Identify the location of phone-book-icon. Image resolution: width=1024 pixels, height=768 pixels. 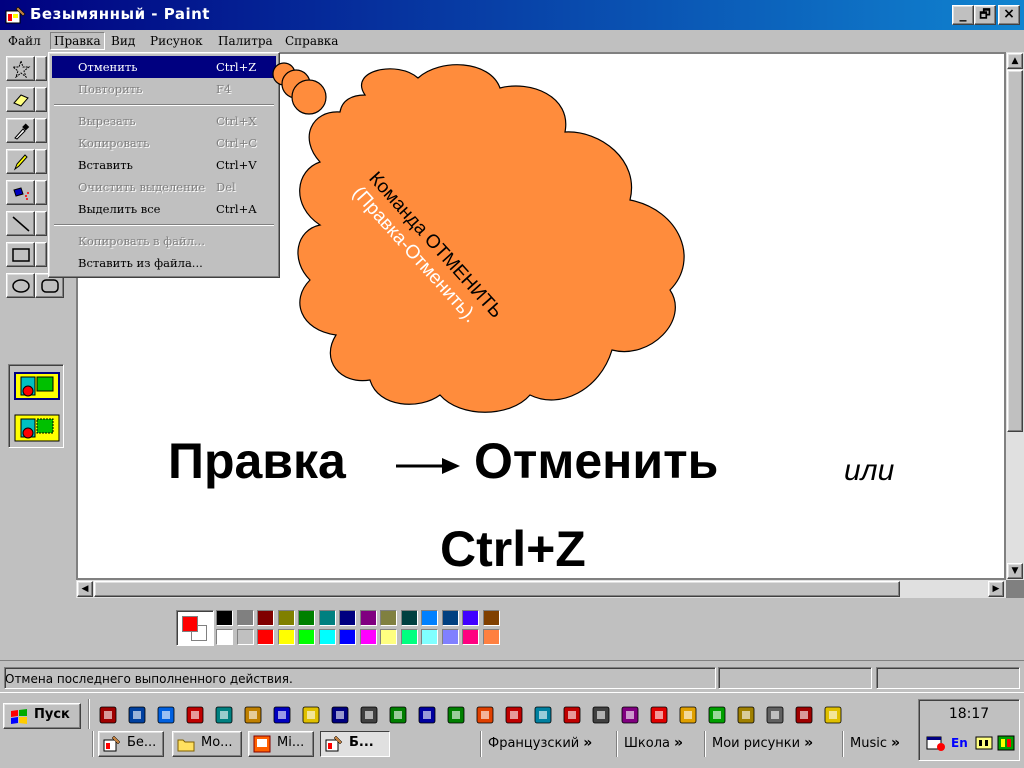
(630, 715).